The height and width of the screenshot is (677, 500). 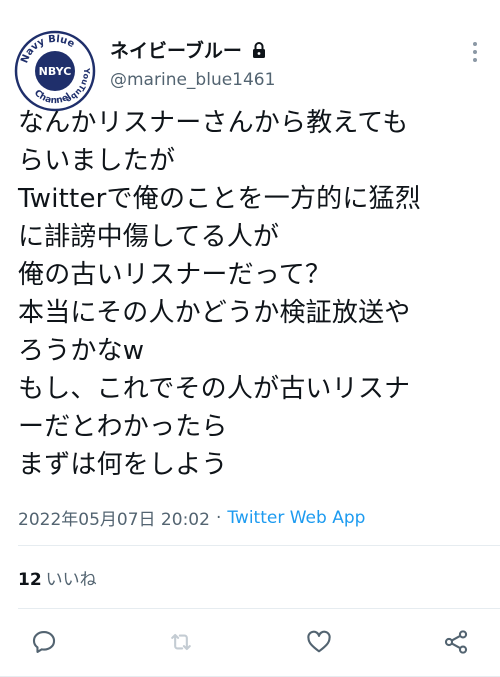 I want to click on like-button, so click(x=319, y=642).